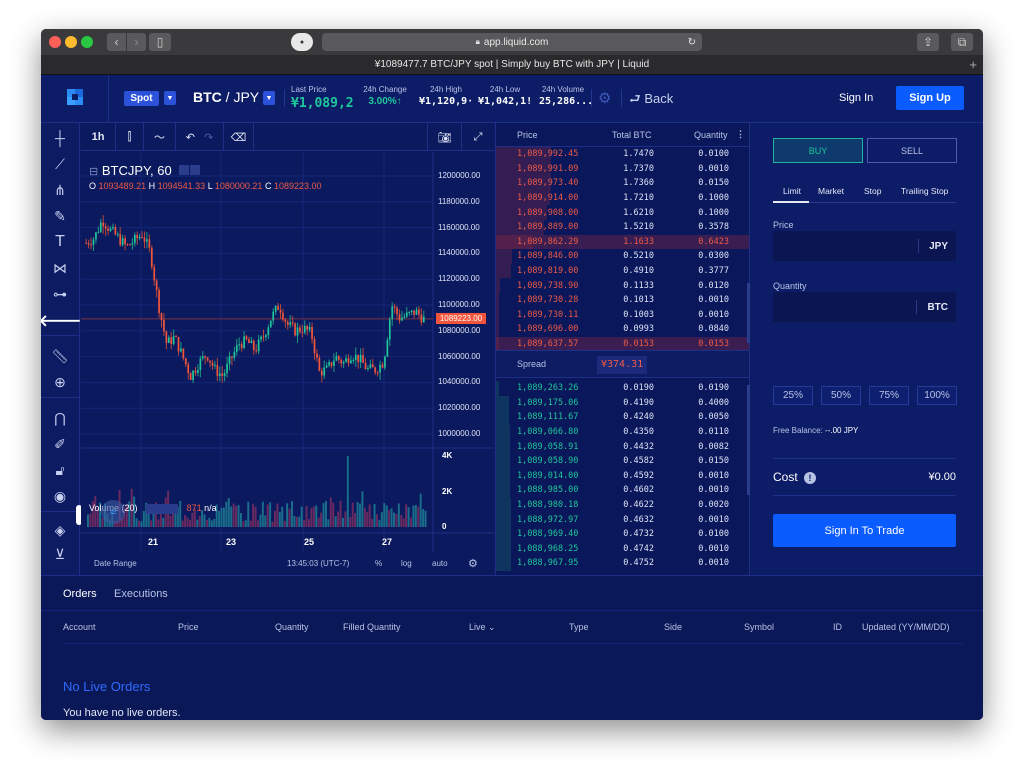 The height and width of the screenshot is (775, 1024). I want to click on share-icon: ⇪, so click(928, 42).